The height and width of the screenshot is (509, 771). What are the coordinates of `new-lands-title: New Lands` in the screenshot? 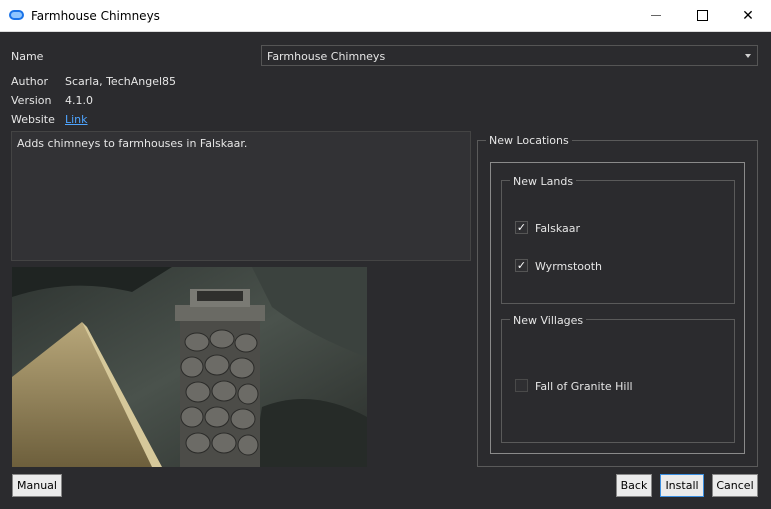 It's located at (543, 181).